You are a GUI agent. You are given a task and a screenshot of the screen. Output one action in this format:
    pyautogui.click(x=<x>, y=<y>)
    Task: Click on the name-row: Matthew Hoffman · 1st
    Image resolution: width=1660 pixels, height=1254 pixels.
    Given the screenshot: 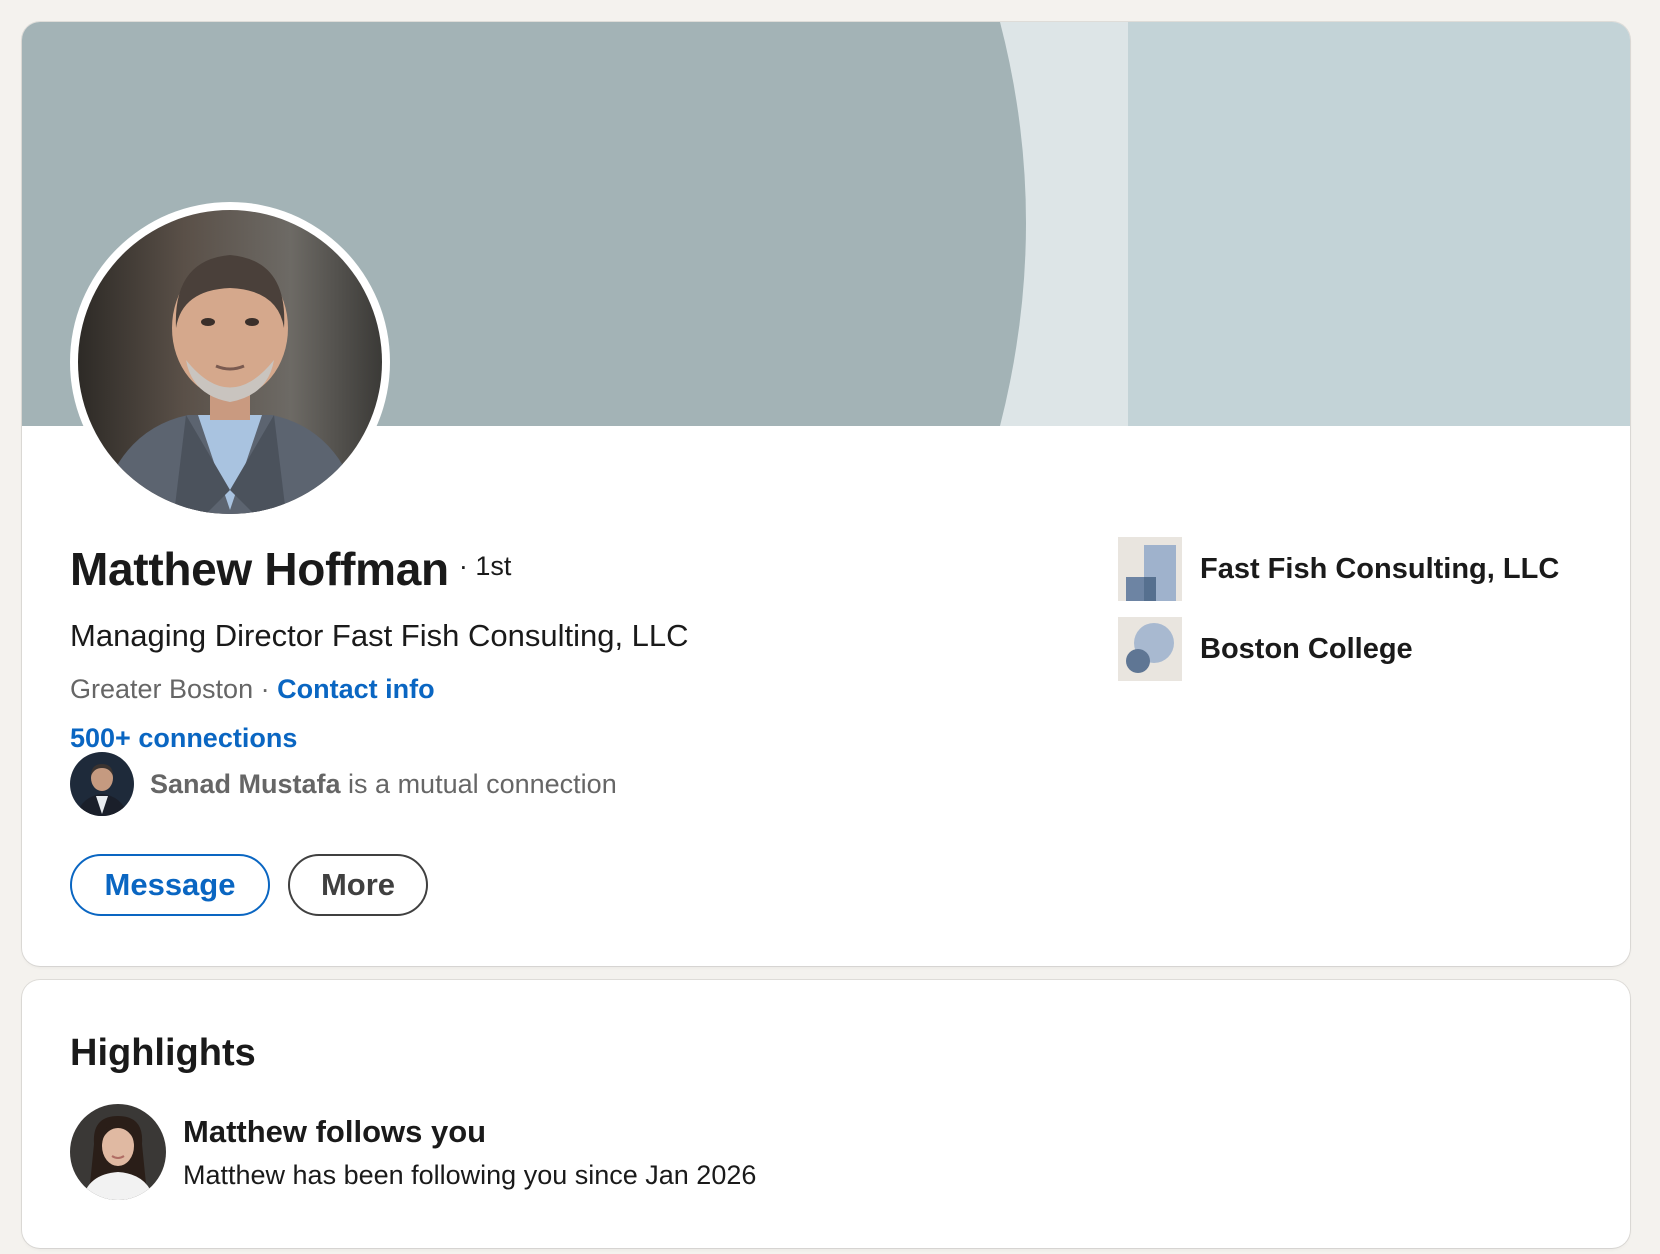 What is the action you would take?
    pyautogui.click(x=290, y=569)
    